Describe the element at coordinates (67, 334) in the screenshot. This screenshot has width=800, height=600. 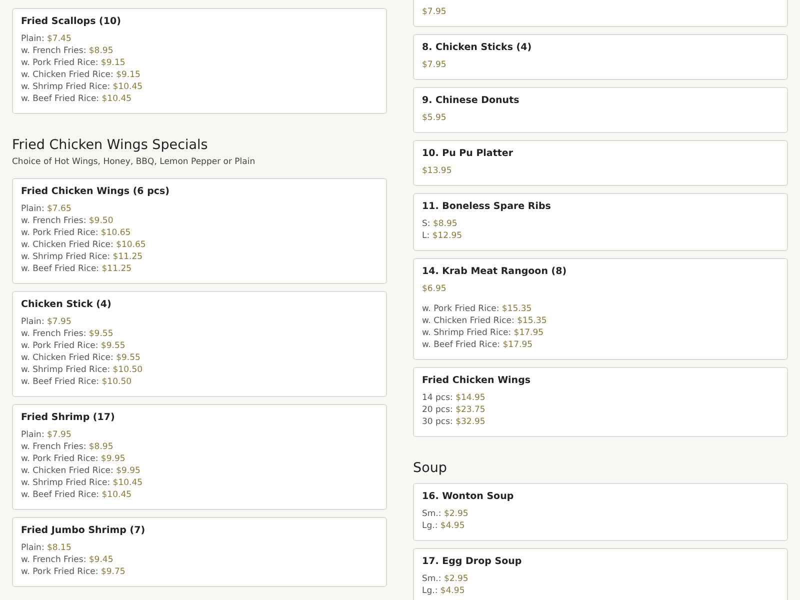
I see `price-line: w. French Fries: $9.55` at that location.